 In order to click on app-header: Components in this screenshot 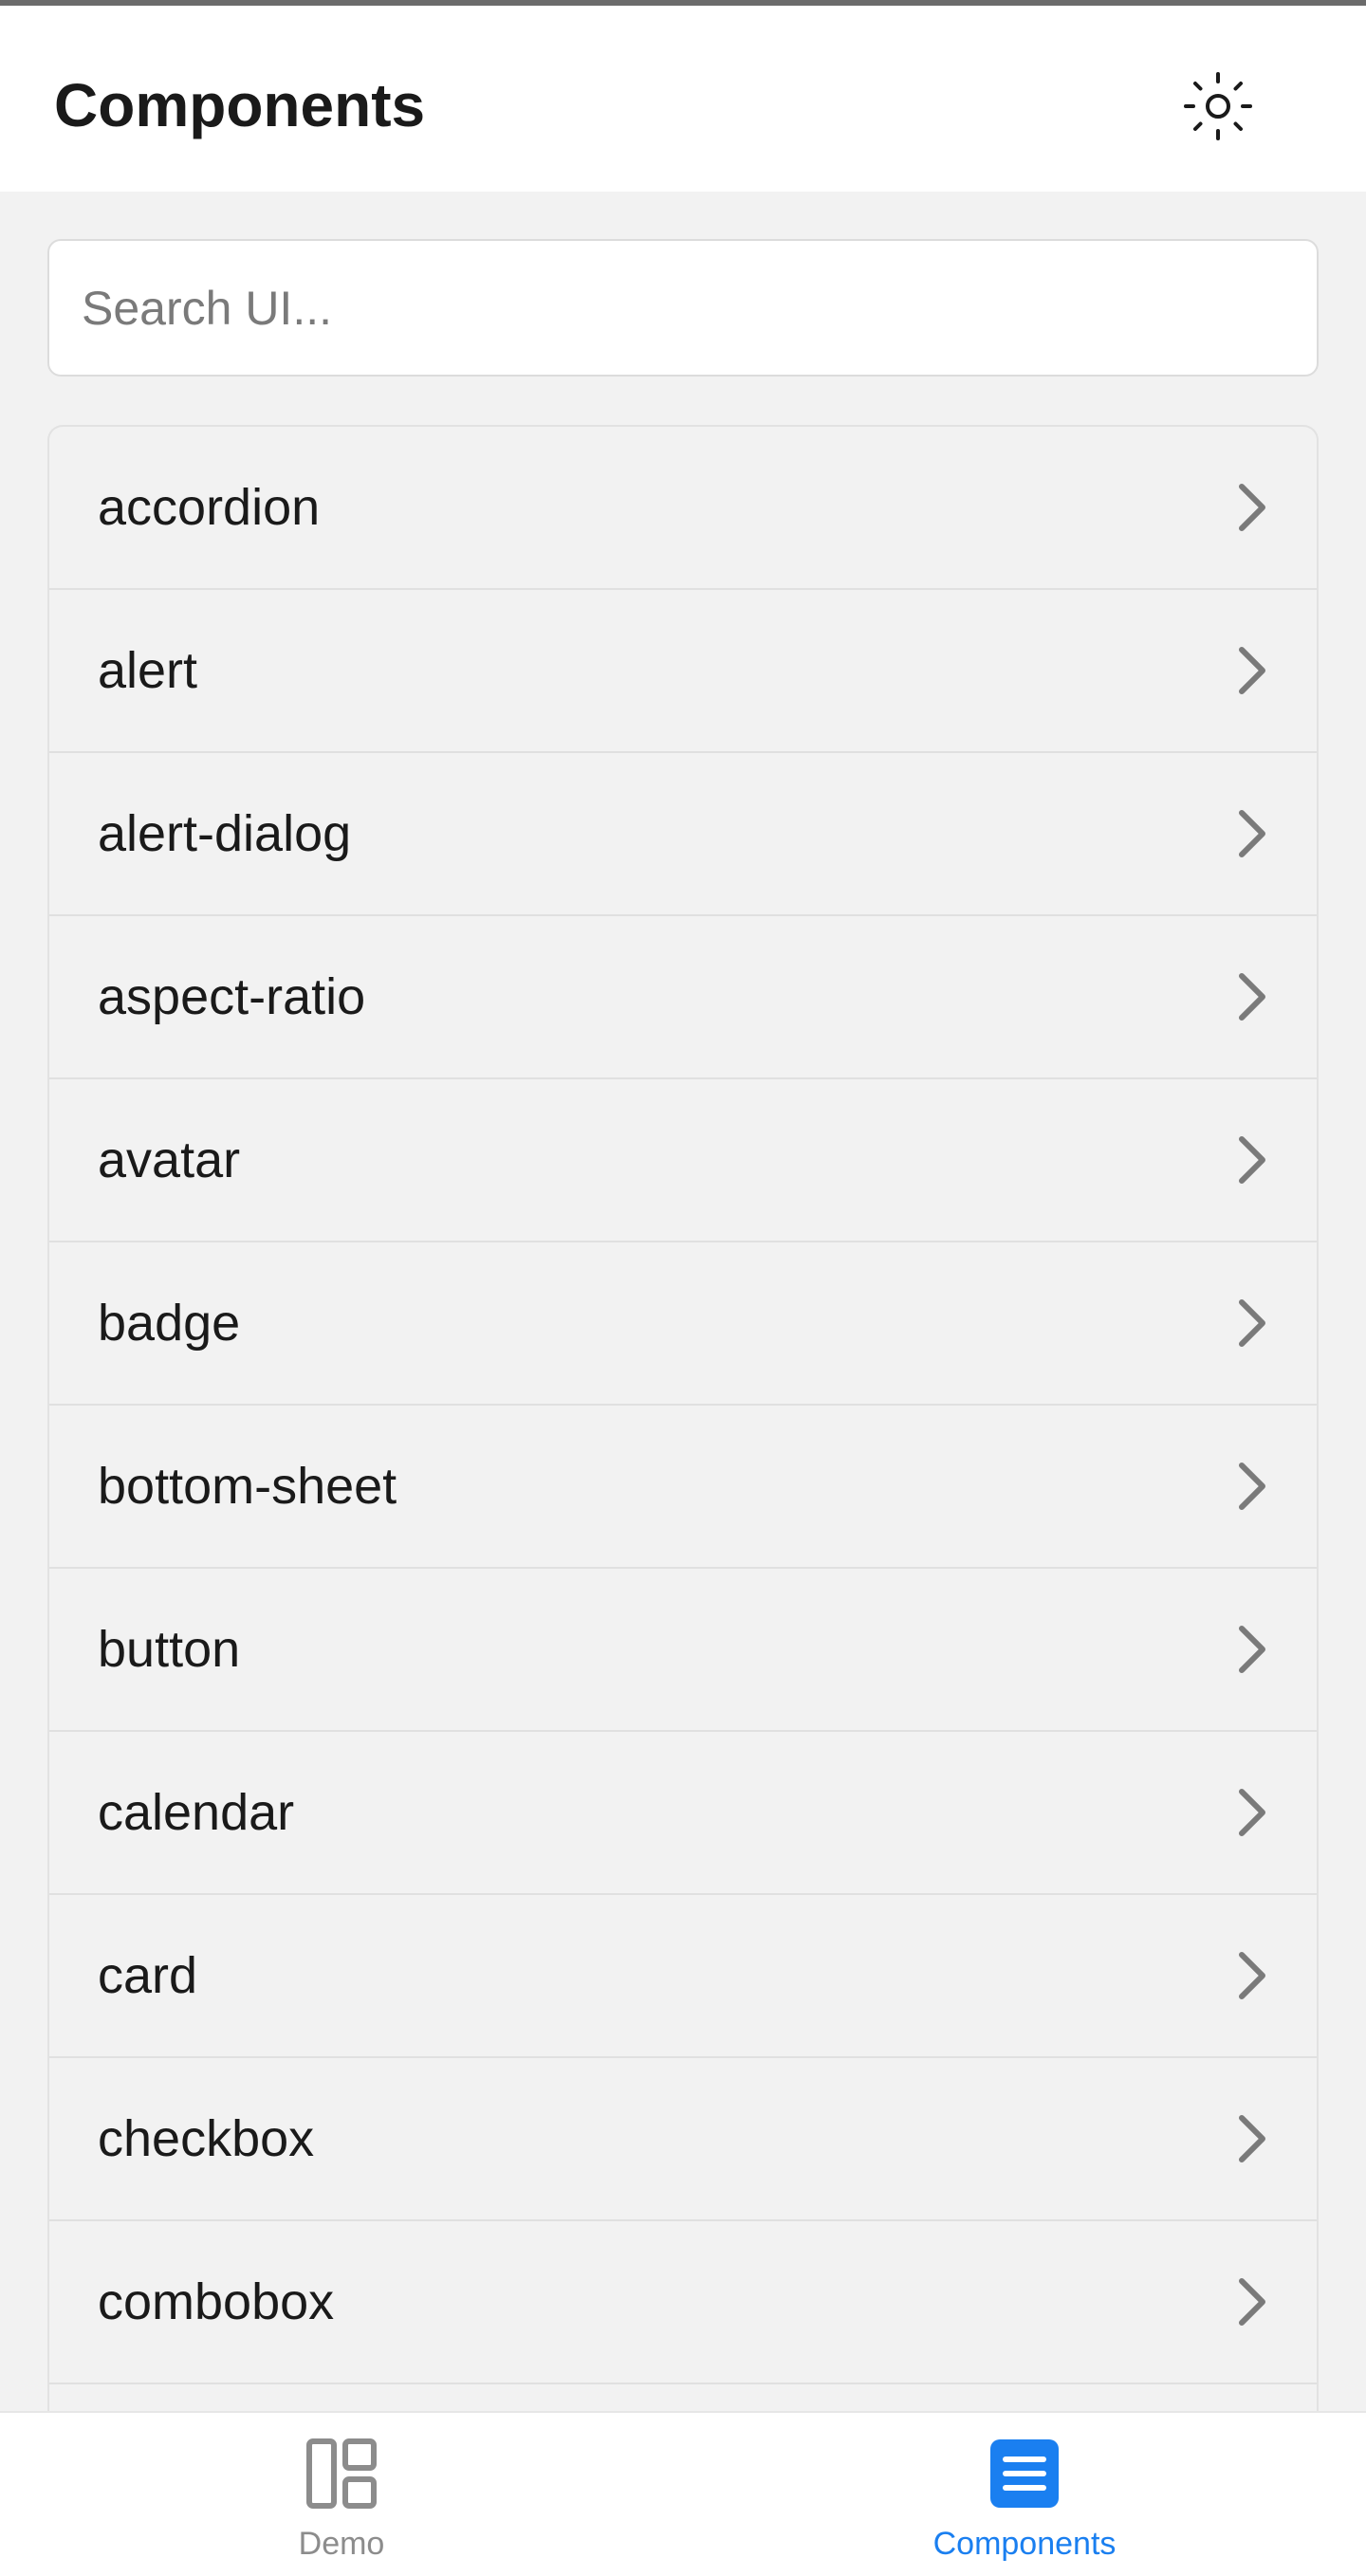, I will do `click(683, 99)`.